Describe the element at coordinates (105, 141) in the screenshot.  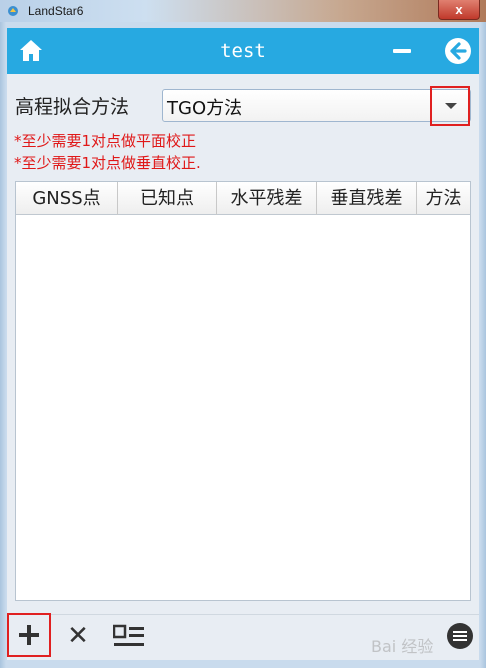
I see `warning-horizontal: *至少需要1对点做平面校正` at that location.